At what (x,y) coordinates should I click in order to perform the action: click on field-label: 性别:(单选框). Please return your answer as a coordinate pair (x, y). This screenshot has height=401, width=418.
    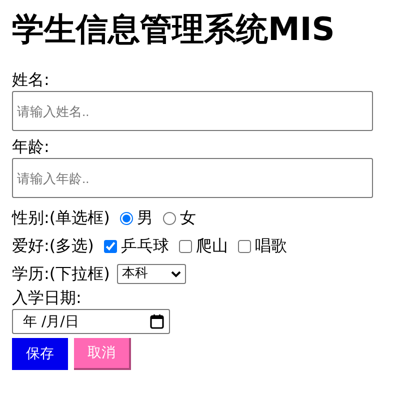
    Looking at the image, I should click on (61, 218).